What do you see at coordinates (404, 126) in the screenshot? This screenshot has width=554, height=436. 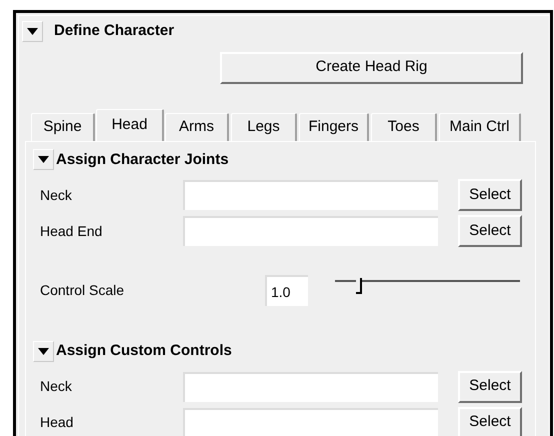 I see `tab: Toes` at bounding box center [404, 126].